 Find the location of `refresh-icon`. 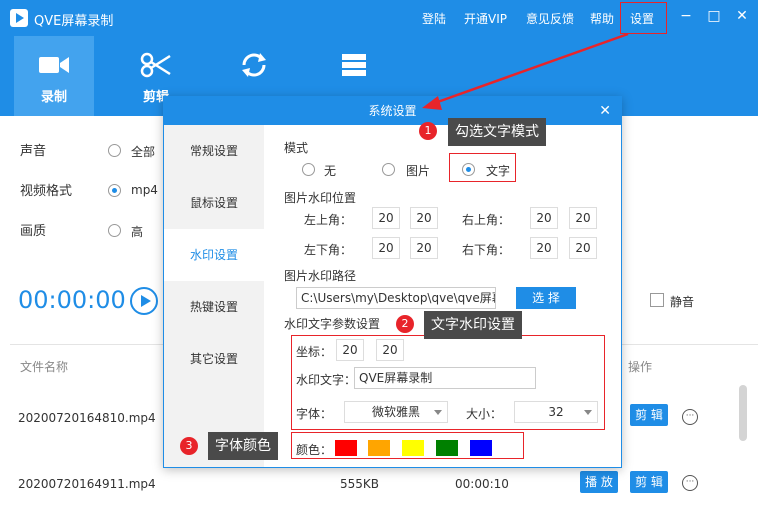

refresh-icon is located at coordinates (254, 65).